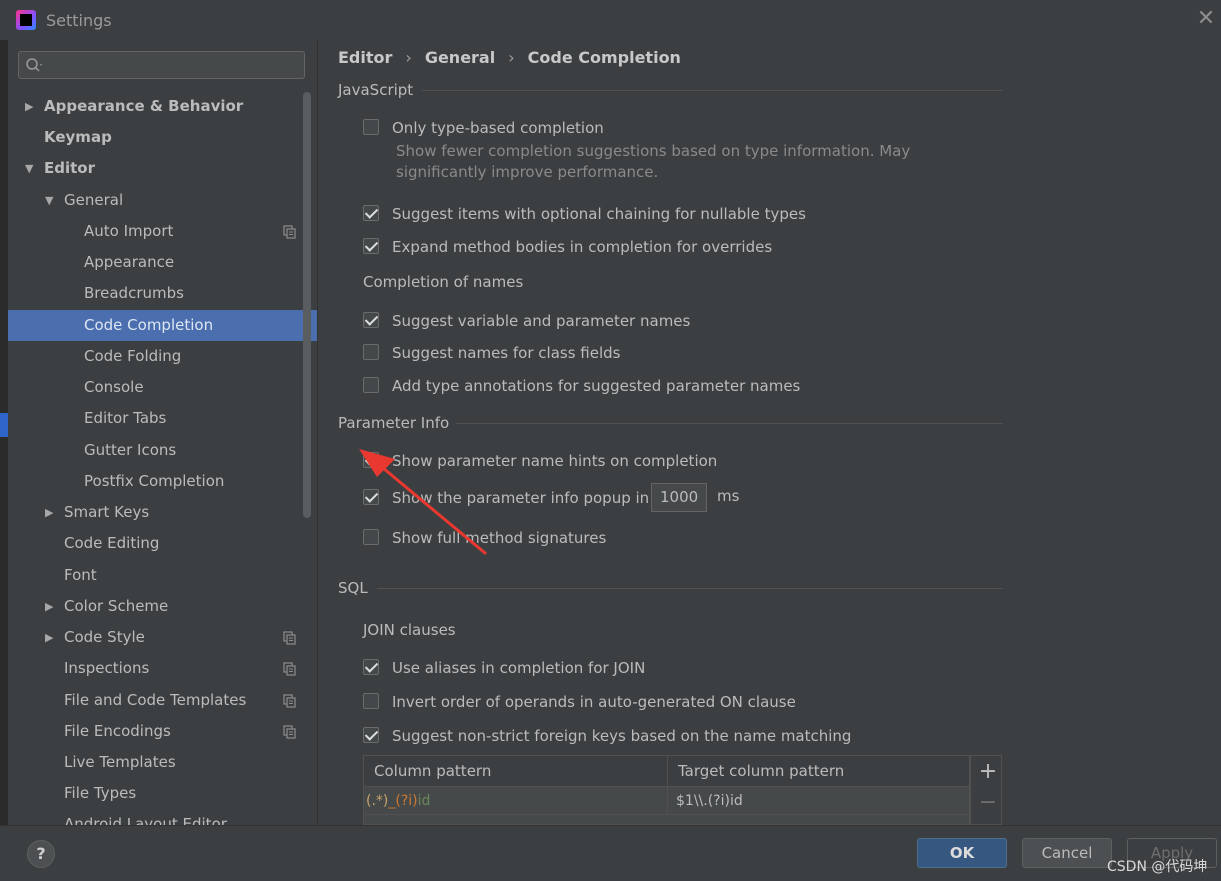 The width and height of the screenshot is (1221, 881). I want to click on only-type-based-checkbox, so click(371, 127).